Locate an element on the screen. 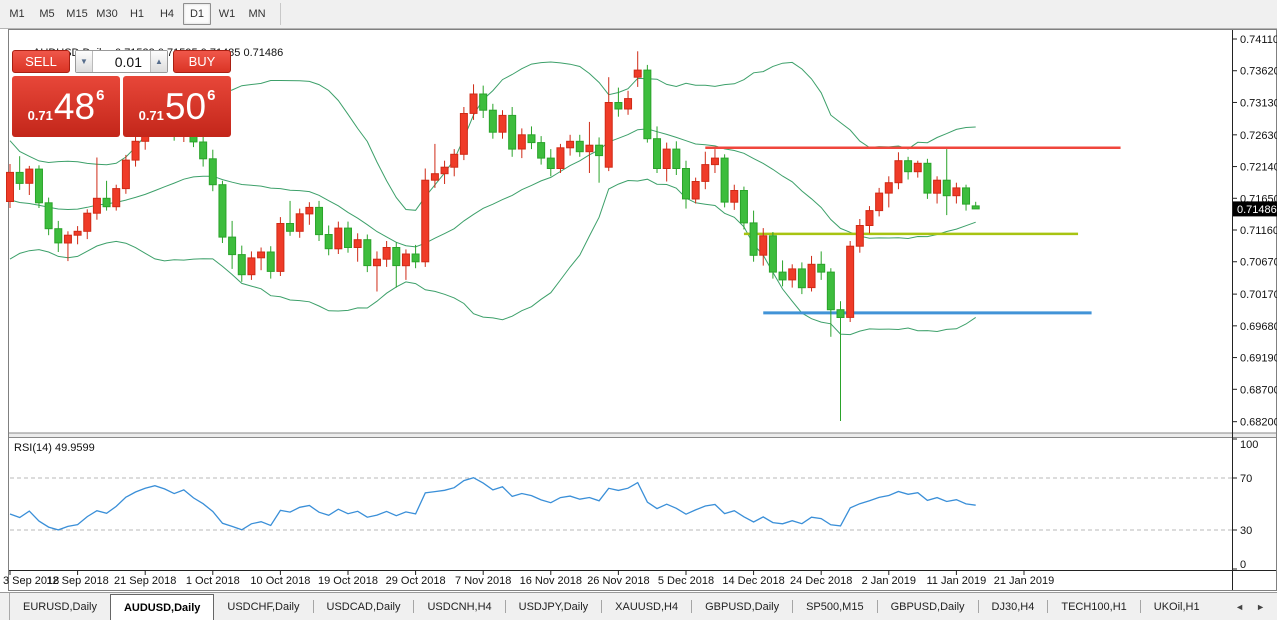 The width and height of the screenshot is (1277, 620). buy-price-big: 50 is located at coordinates (185, 106).